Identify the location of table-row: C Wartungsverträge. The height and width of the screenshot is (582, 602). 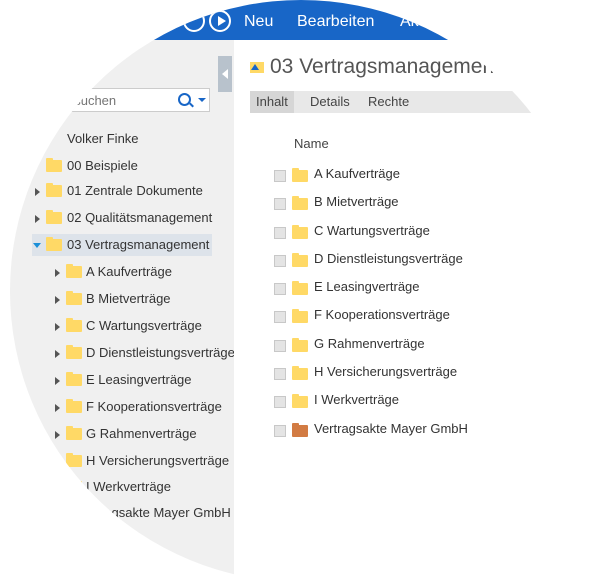
(420, 232).